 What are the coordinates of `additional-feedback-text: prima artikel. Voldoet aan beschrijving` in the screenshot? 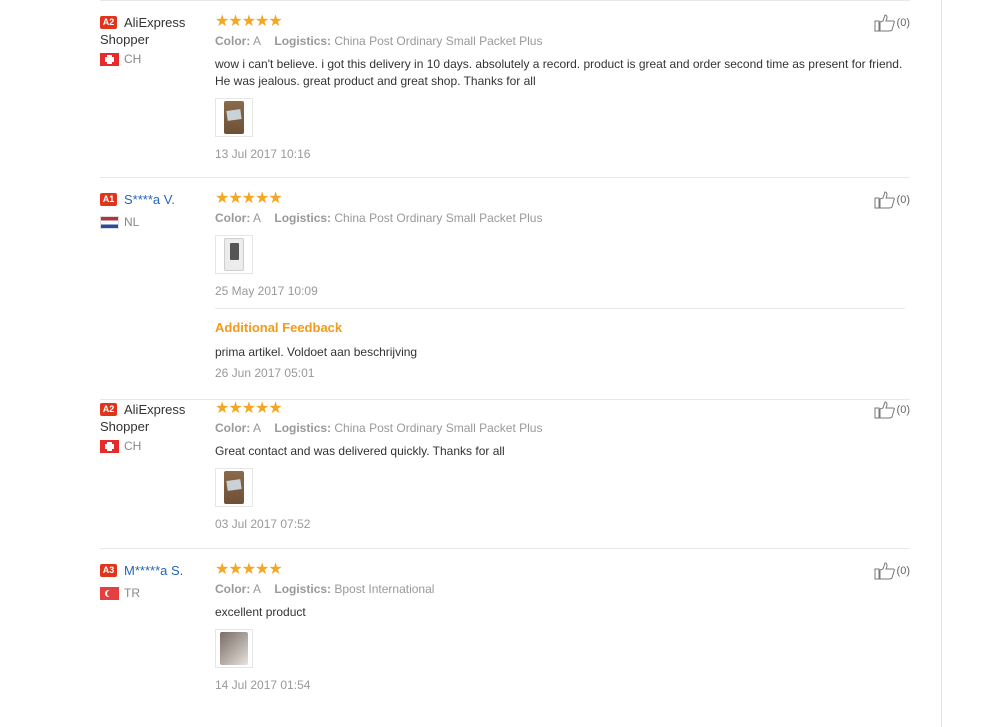 It's located at (316, 352).